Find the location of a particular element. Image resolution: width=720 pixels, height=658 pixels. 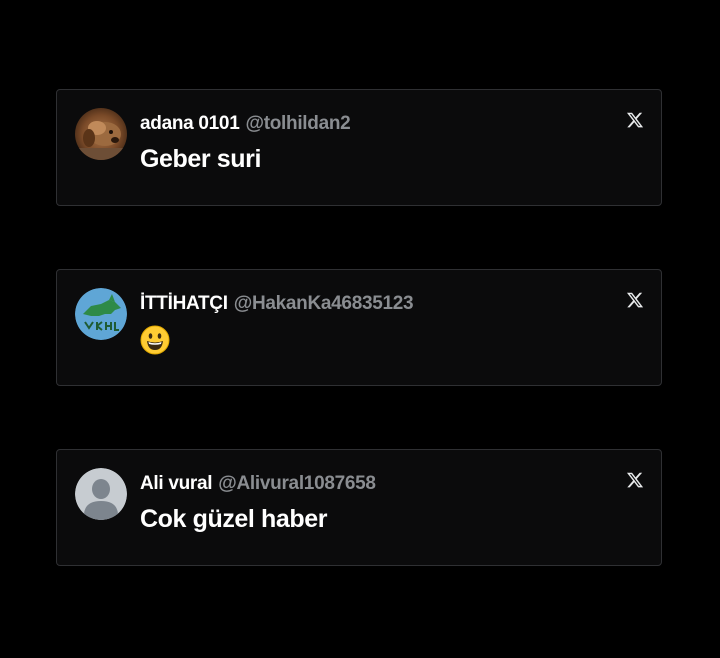

user-handle: @Alivural1087658 is located at coordinates (297, 483).